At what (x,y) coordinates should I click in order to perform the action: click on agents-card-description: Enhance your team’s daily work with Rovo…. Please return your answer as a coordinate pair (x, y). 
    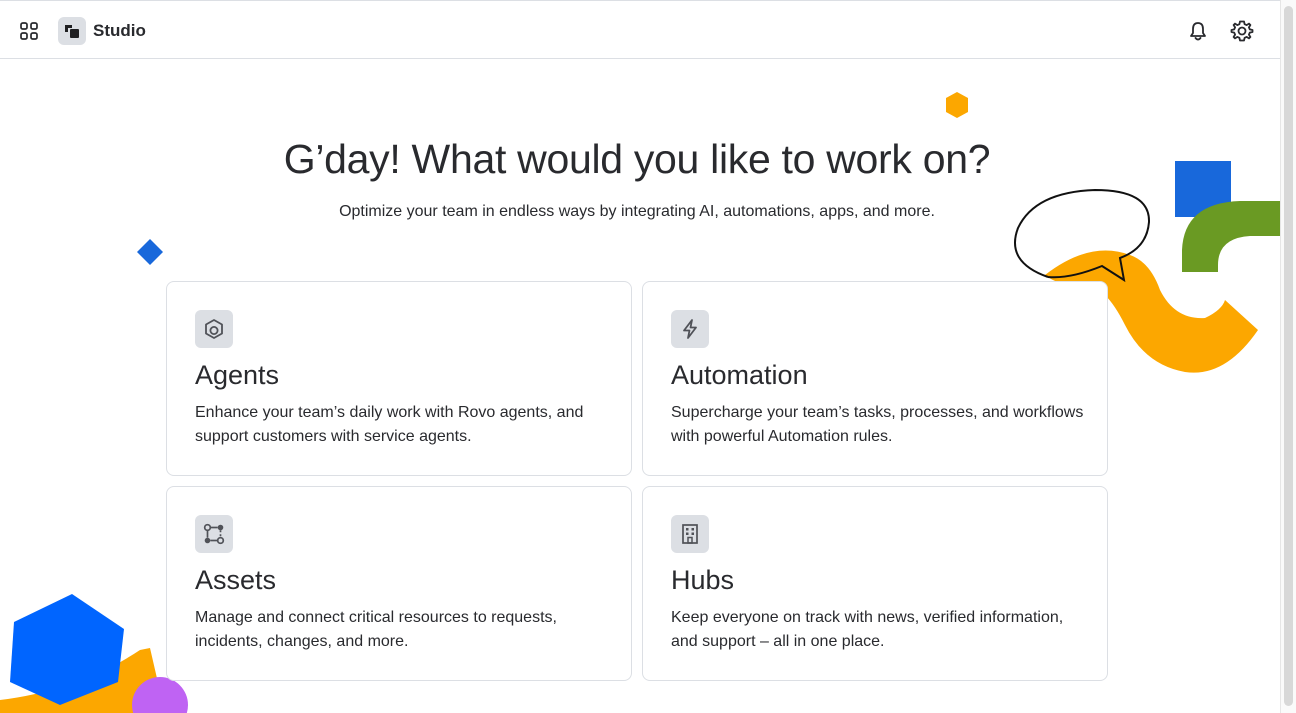
    Looking at the image, I should click on (389, 424).